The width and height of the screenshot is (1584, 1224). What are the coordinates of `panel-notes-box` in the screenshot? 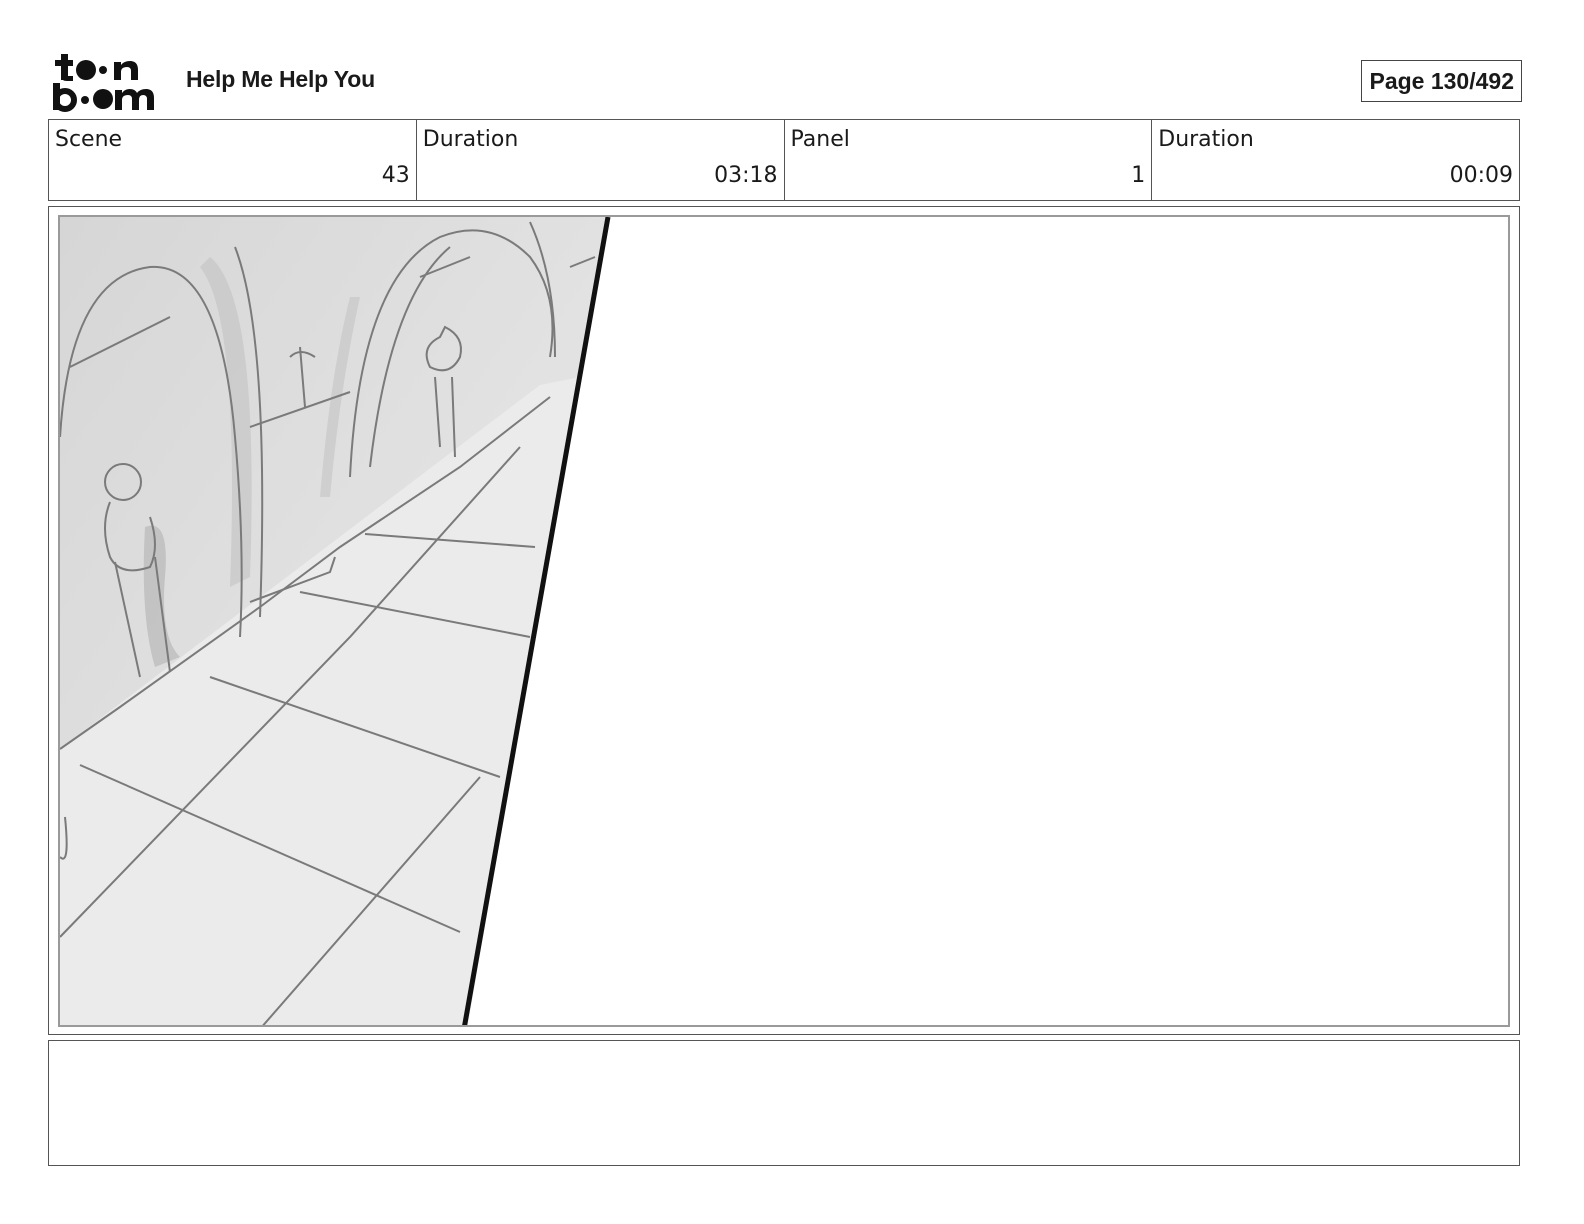 It's located at (784, 1103).